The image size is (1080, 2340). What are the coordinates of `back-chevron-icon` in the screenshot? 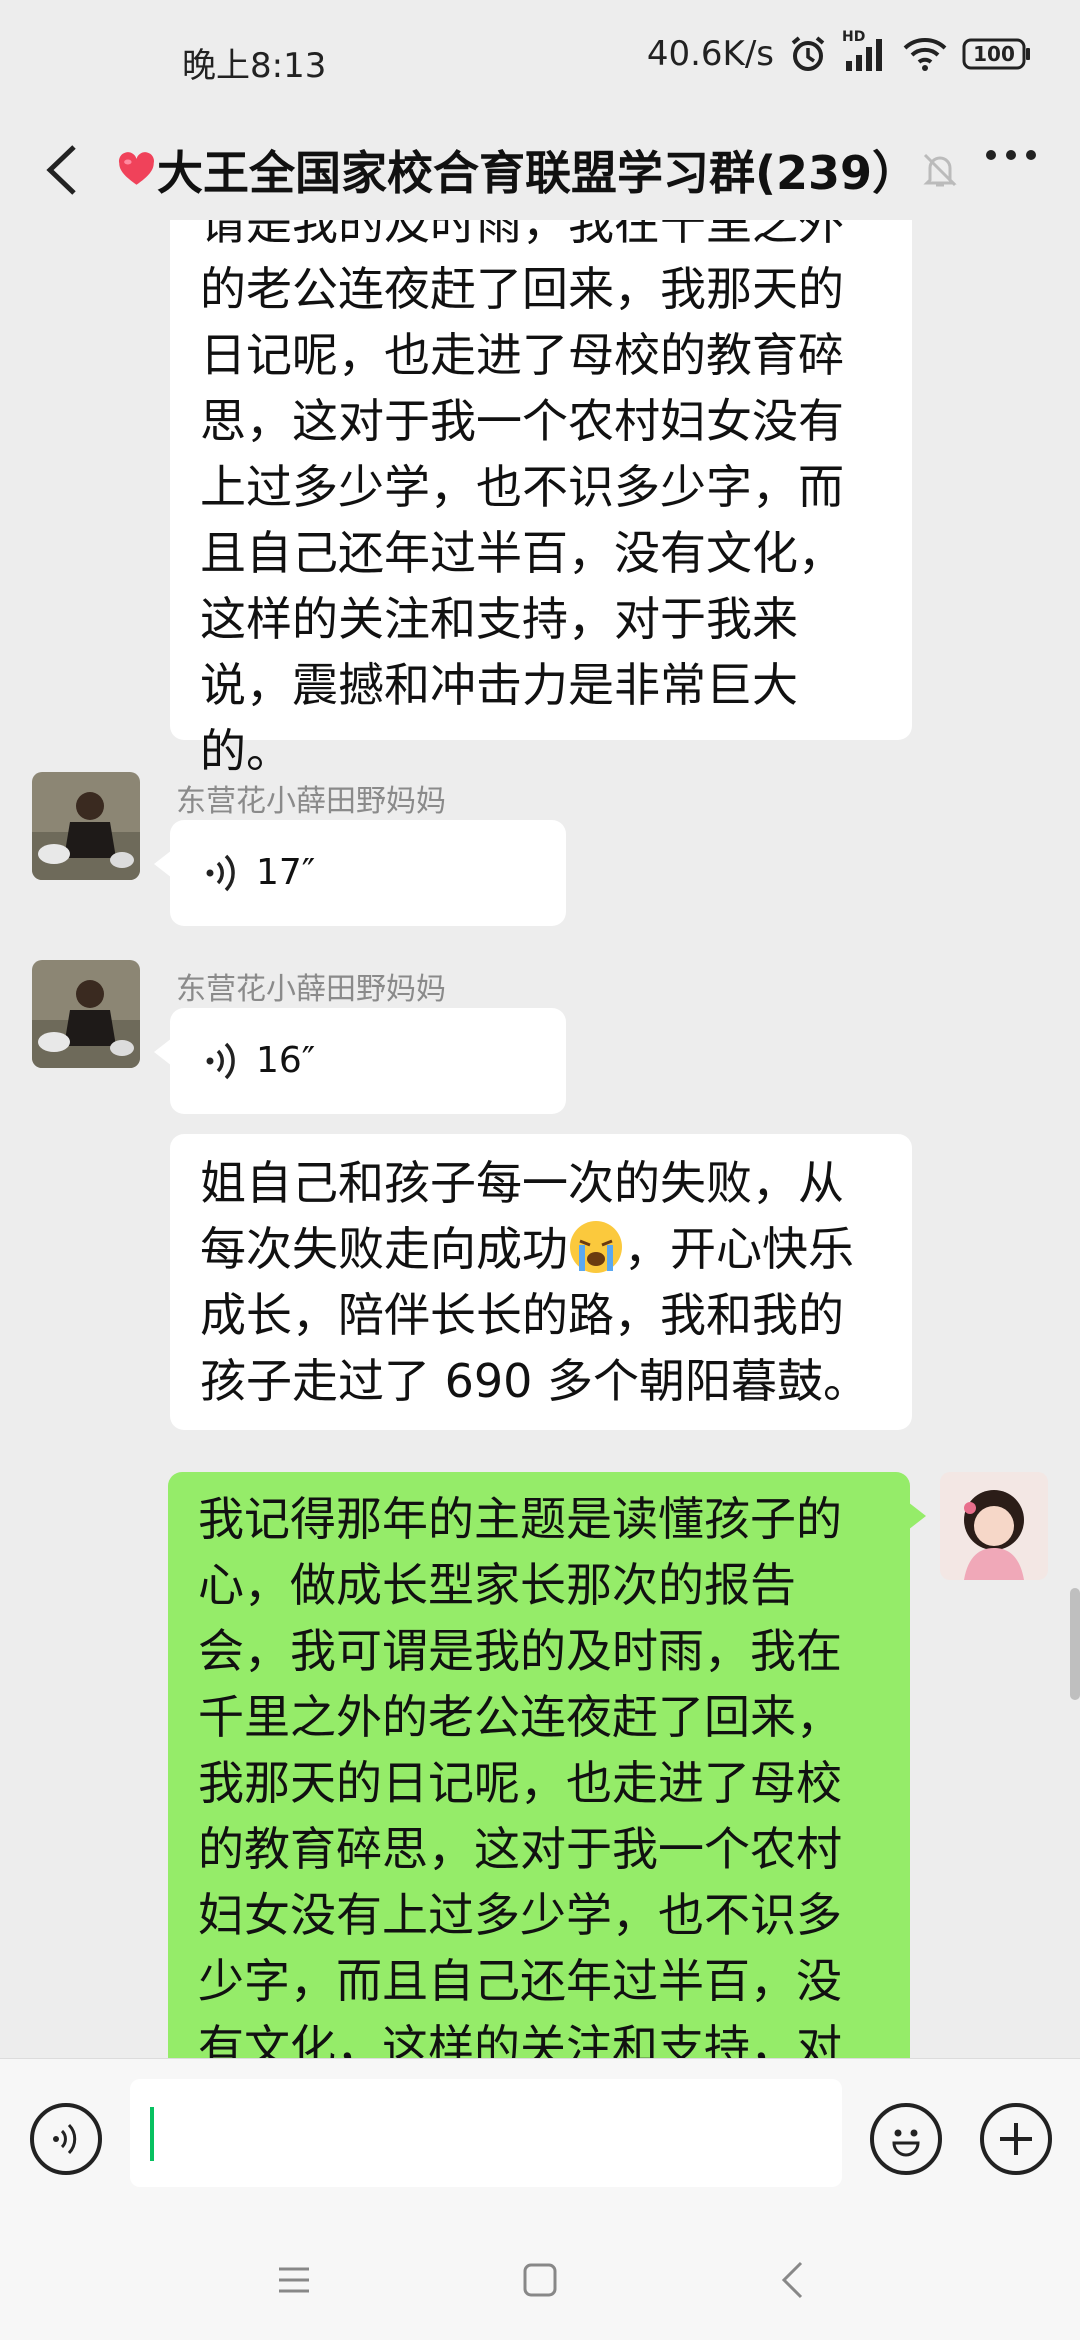 It's located at (792, 2280).